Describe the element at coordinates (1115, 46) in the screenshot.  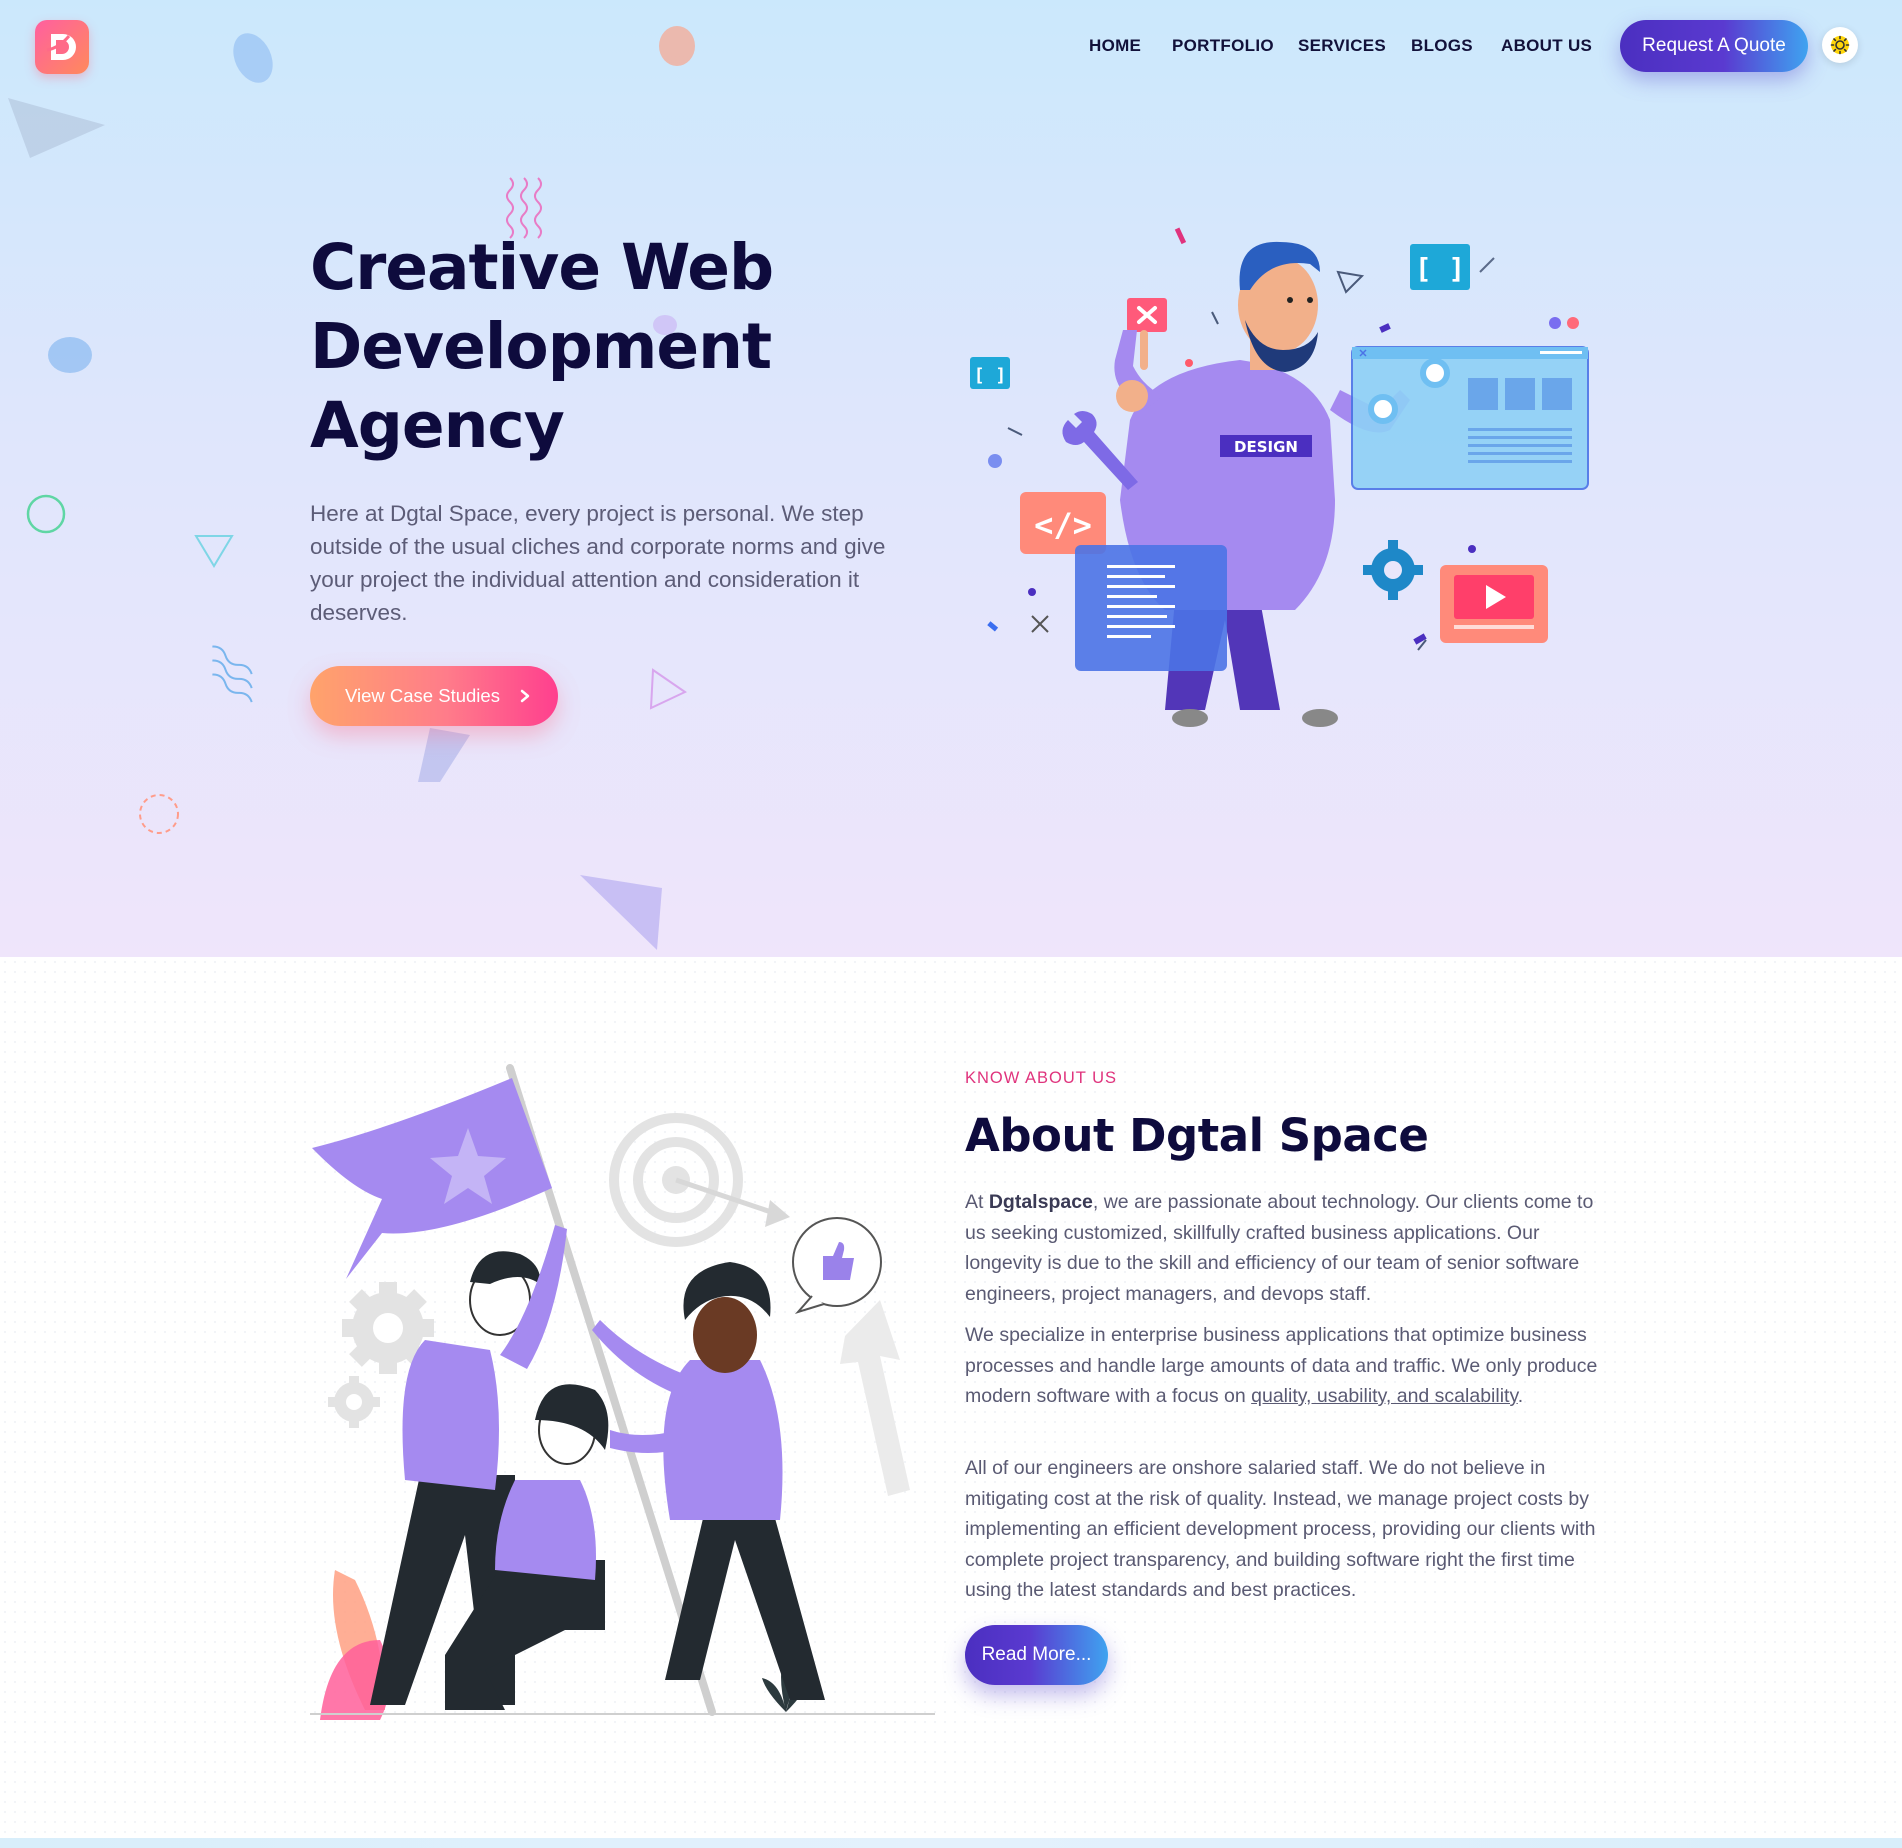
I see `nav-home: HOME` at that location.